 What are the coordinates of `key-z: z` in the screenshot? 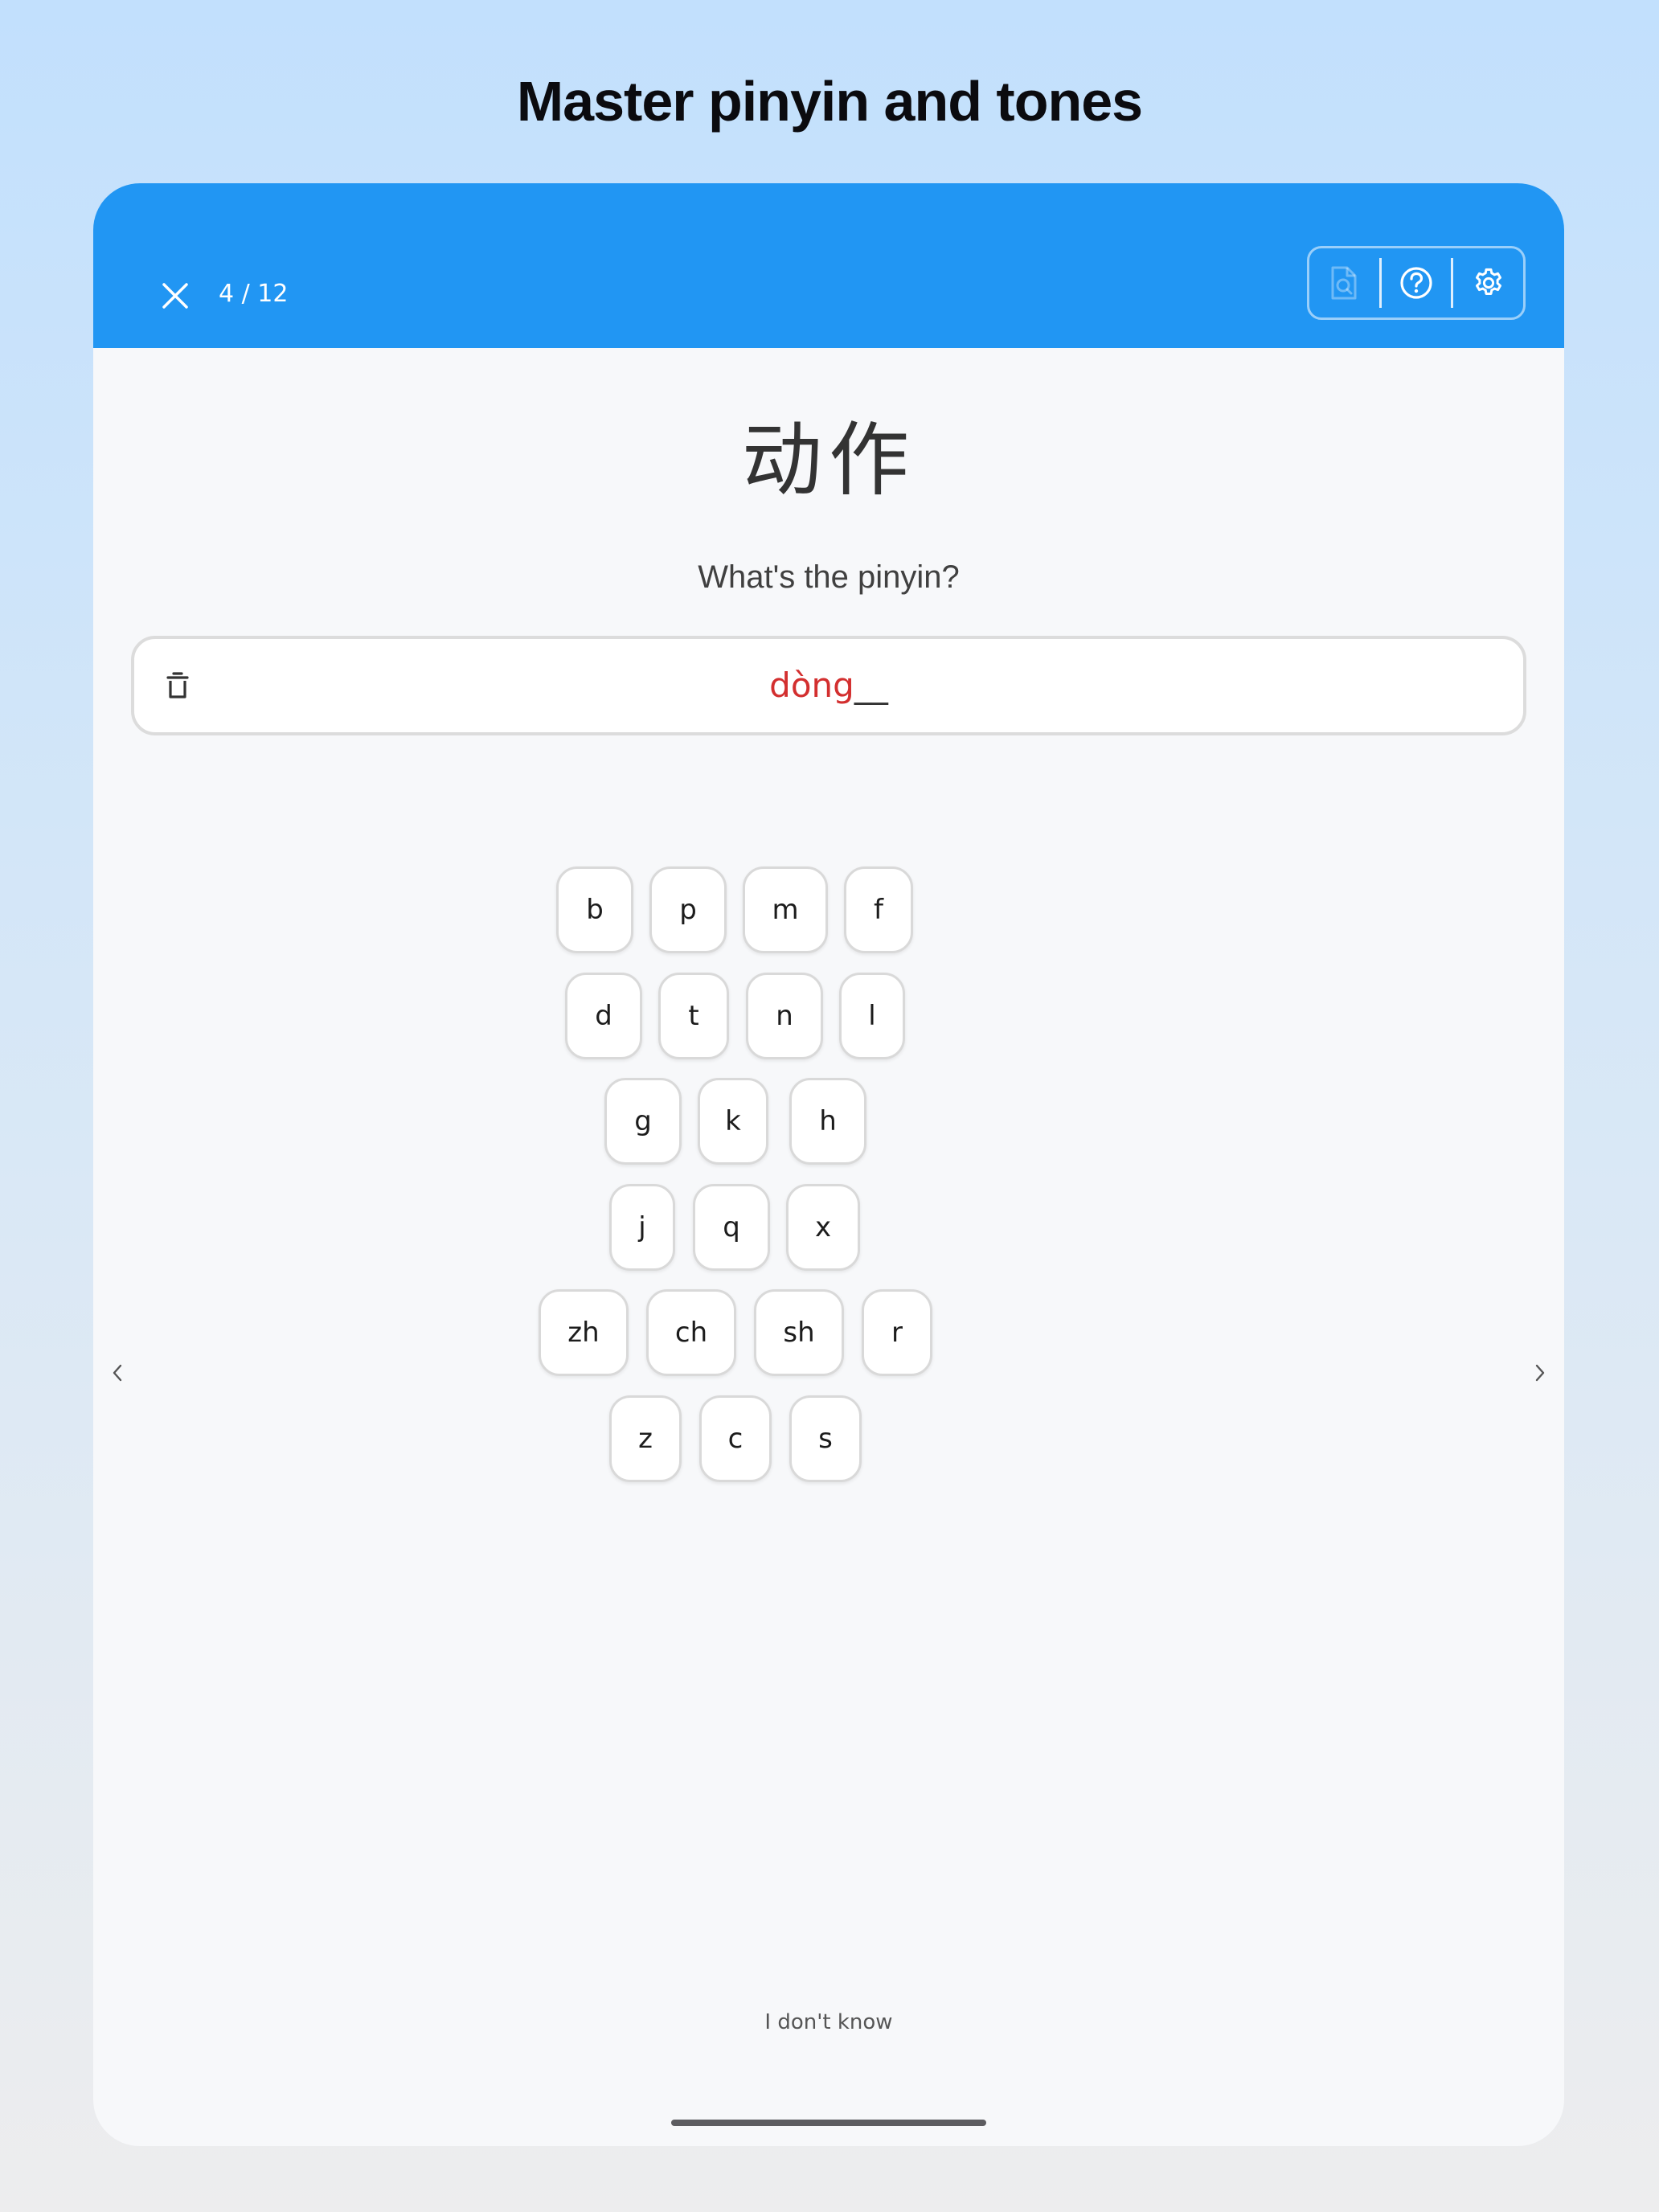 It's located at (645, 1438).